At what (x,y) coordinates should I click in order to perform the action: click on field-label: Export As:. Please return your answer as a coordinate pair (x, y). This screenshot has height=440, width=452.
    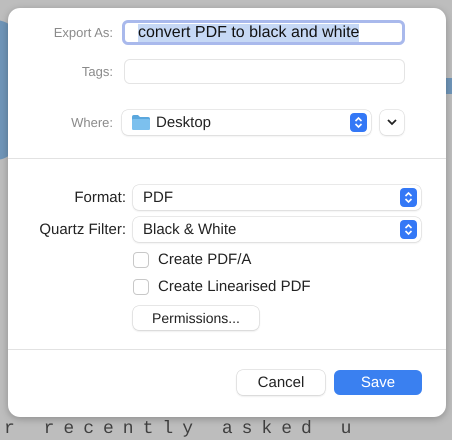
    Looking at the image, I should click on (82, 32).